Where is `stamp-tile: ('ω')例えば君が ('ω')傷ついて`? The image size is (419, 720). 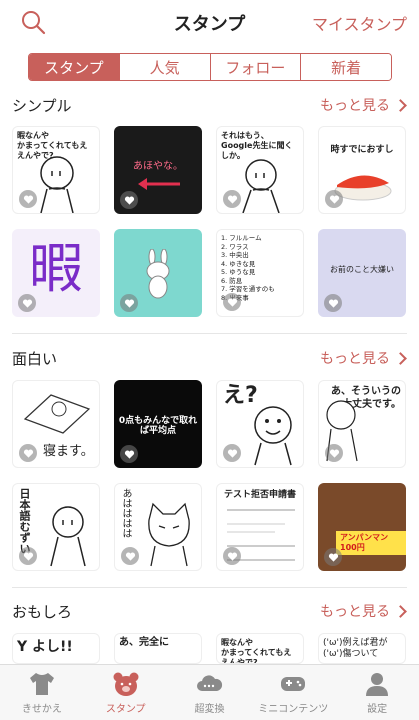 stamp-tile: ('ω')例えば君が ('ω')傷ついて is located at coordinates (362, 648).